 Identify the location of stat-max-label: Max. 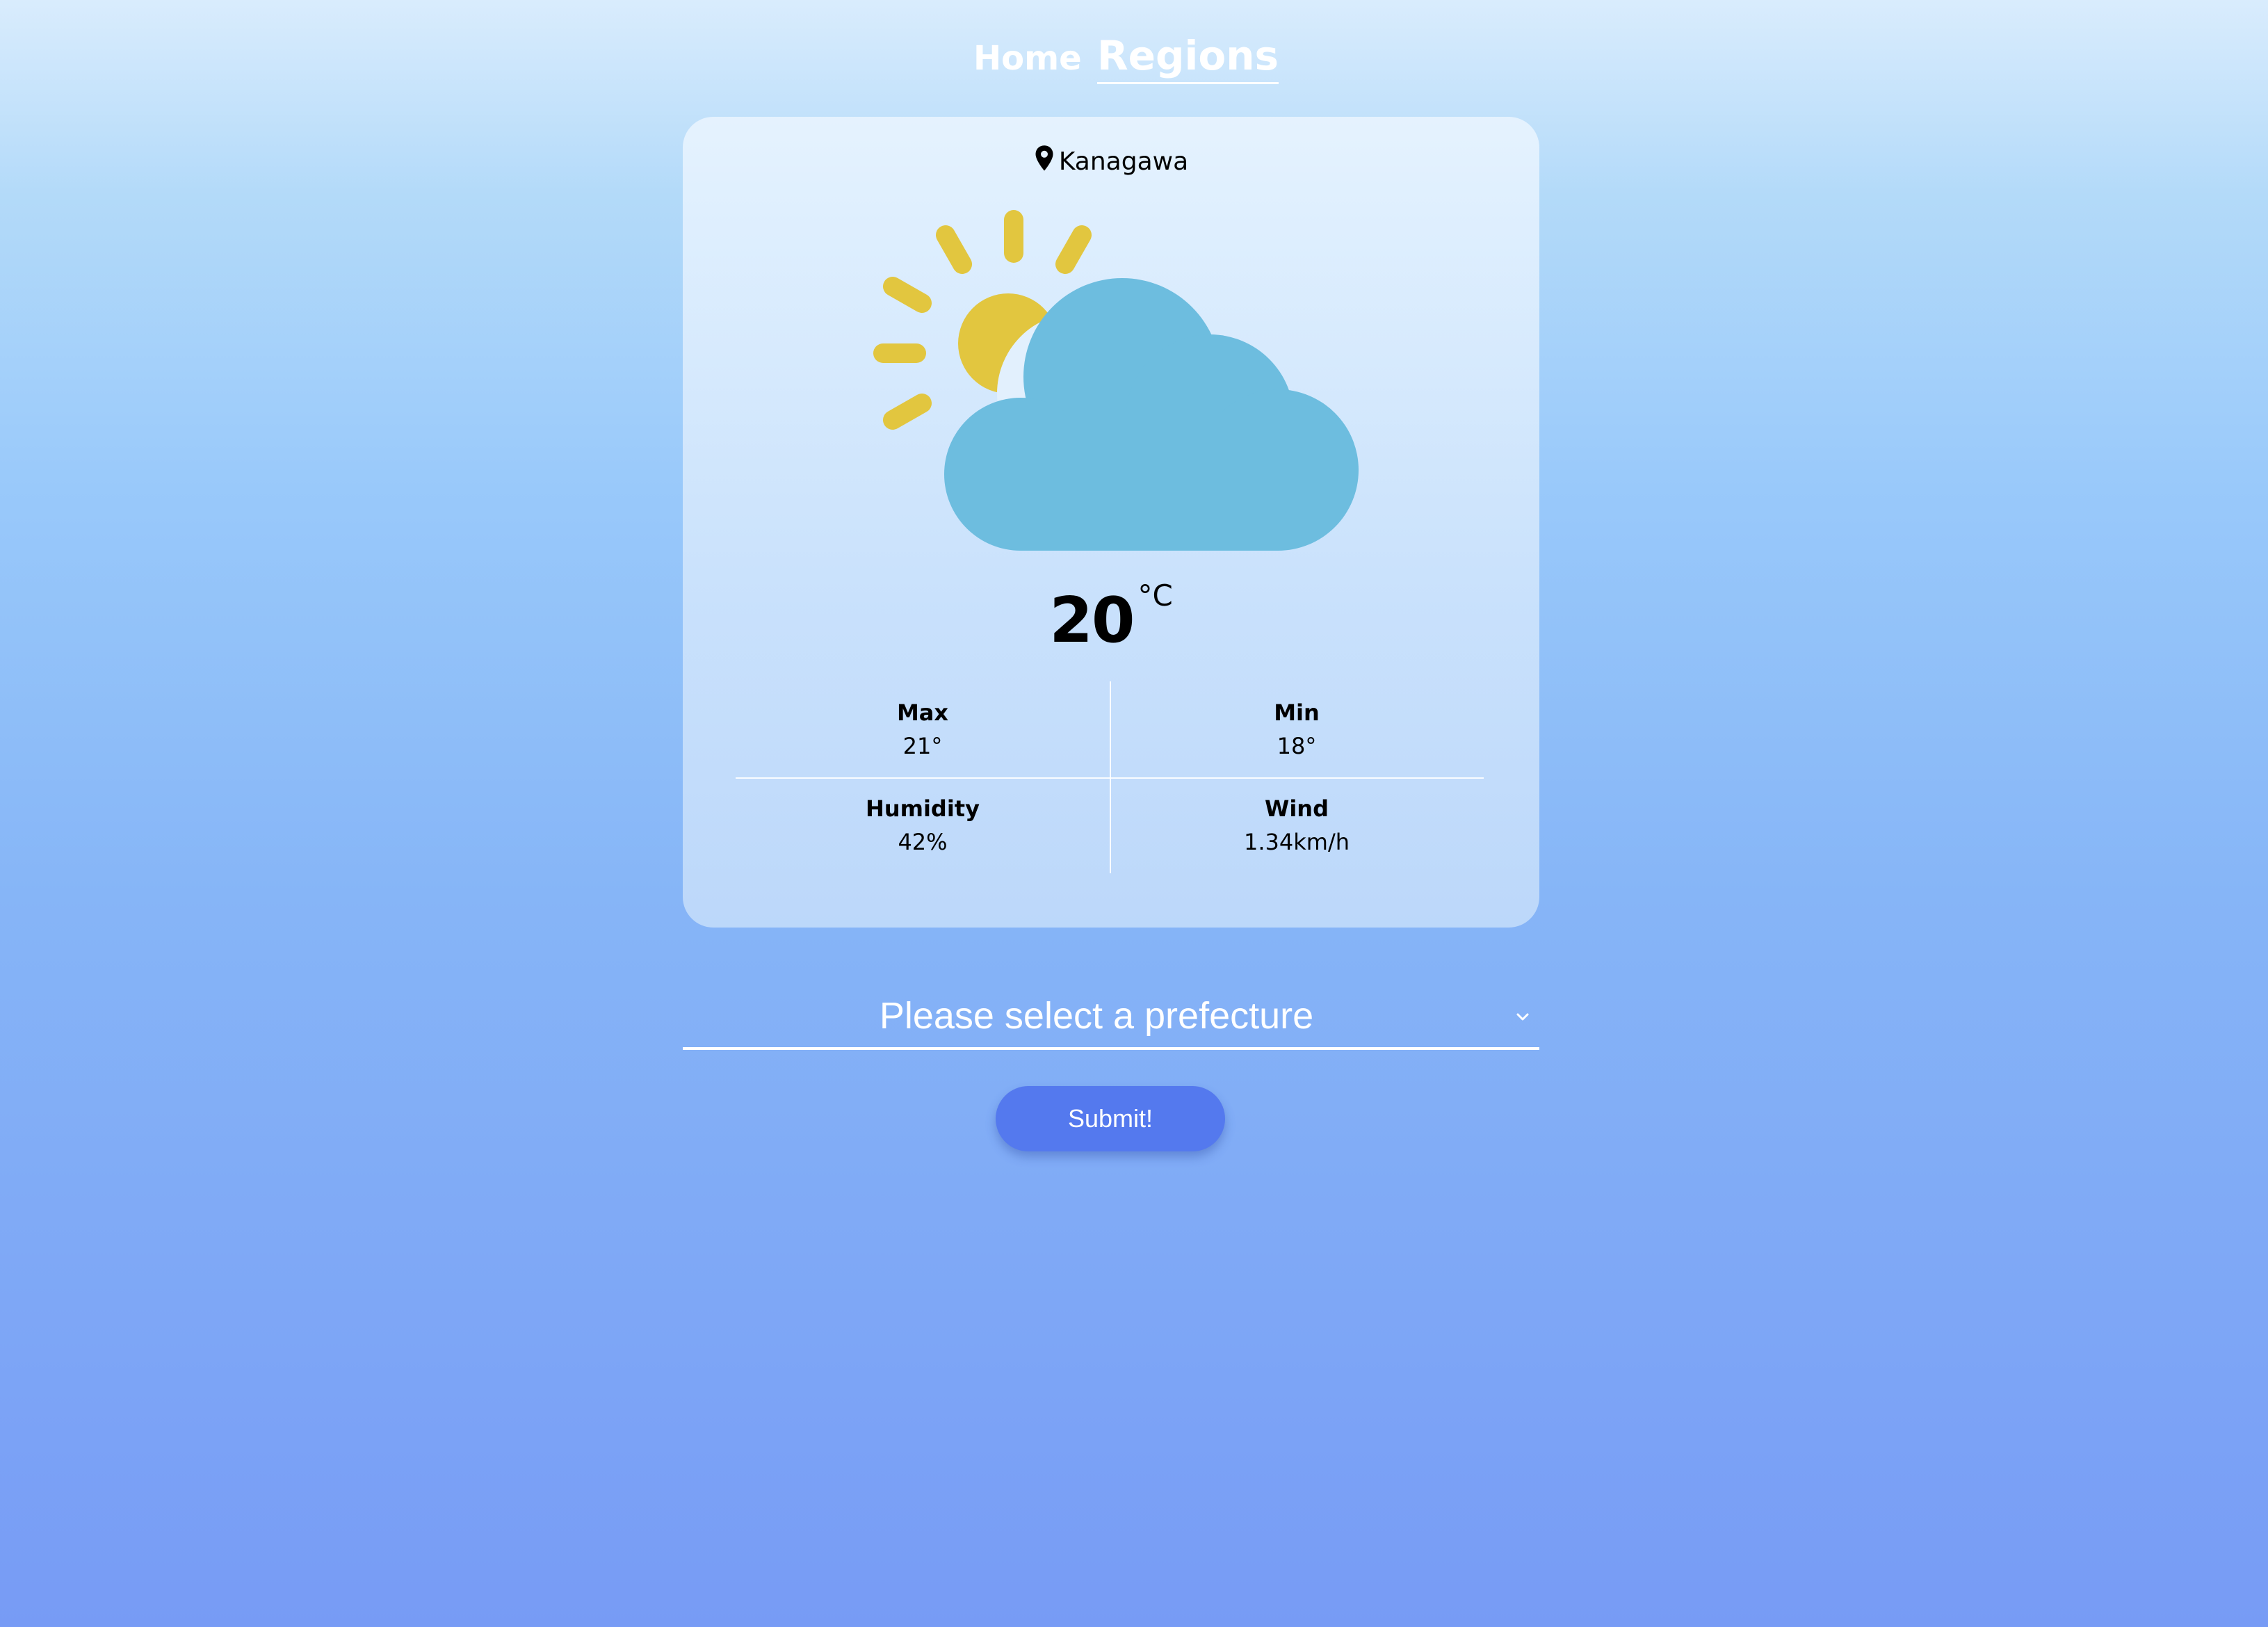
(922, 712).